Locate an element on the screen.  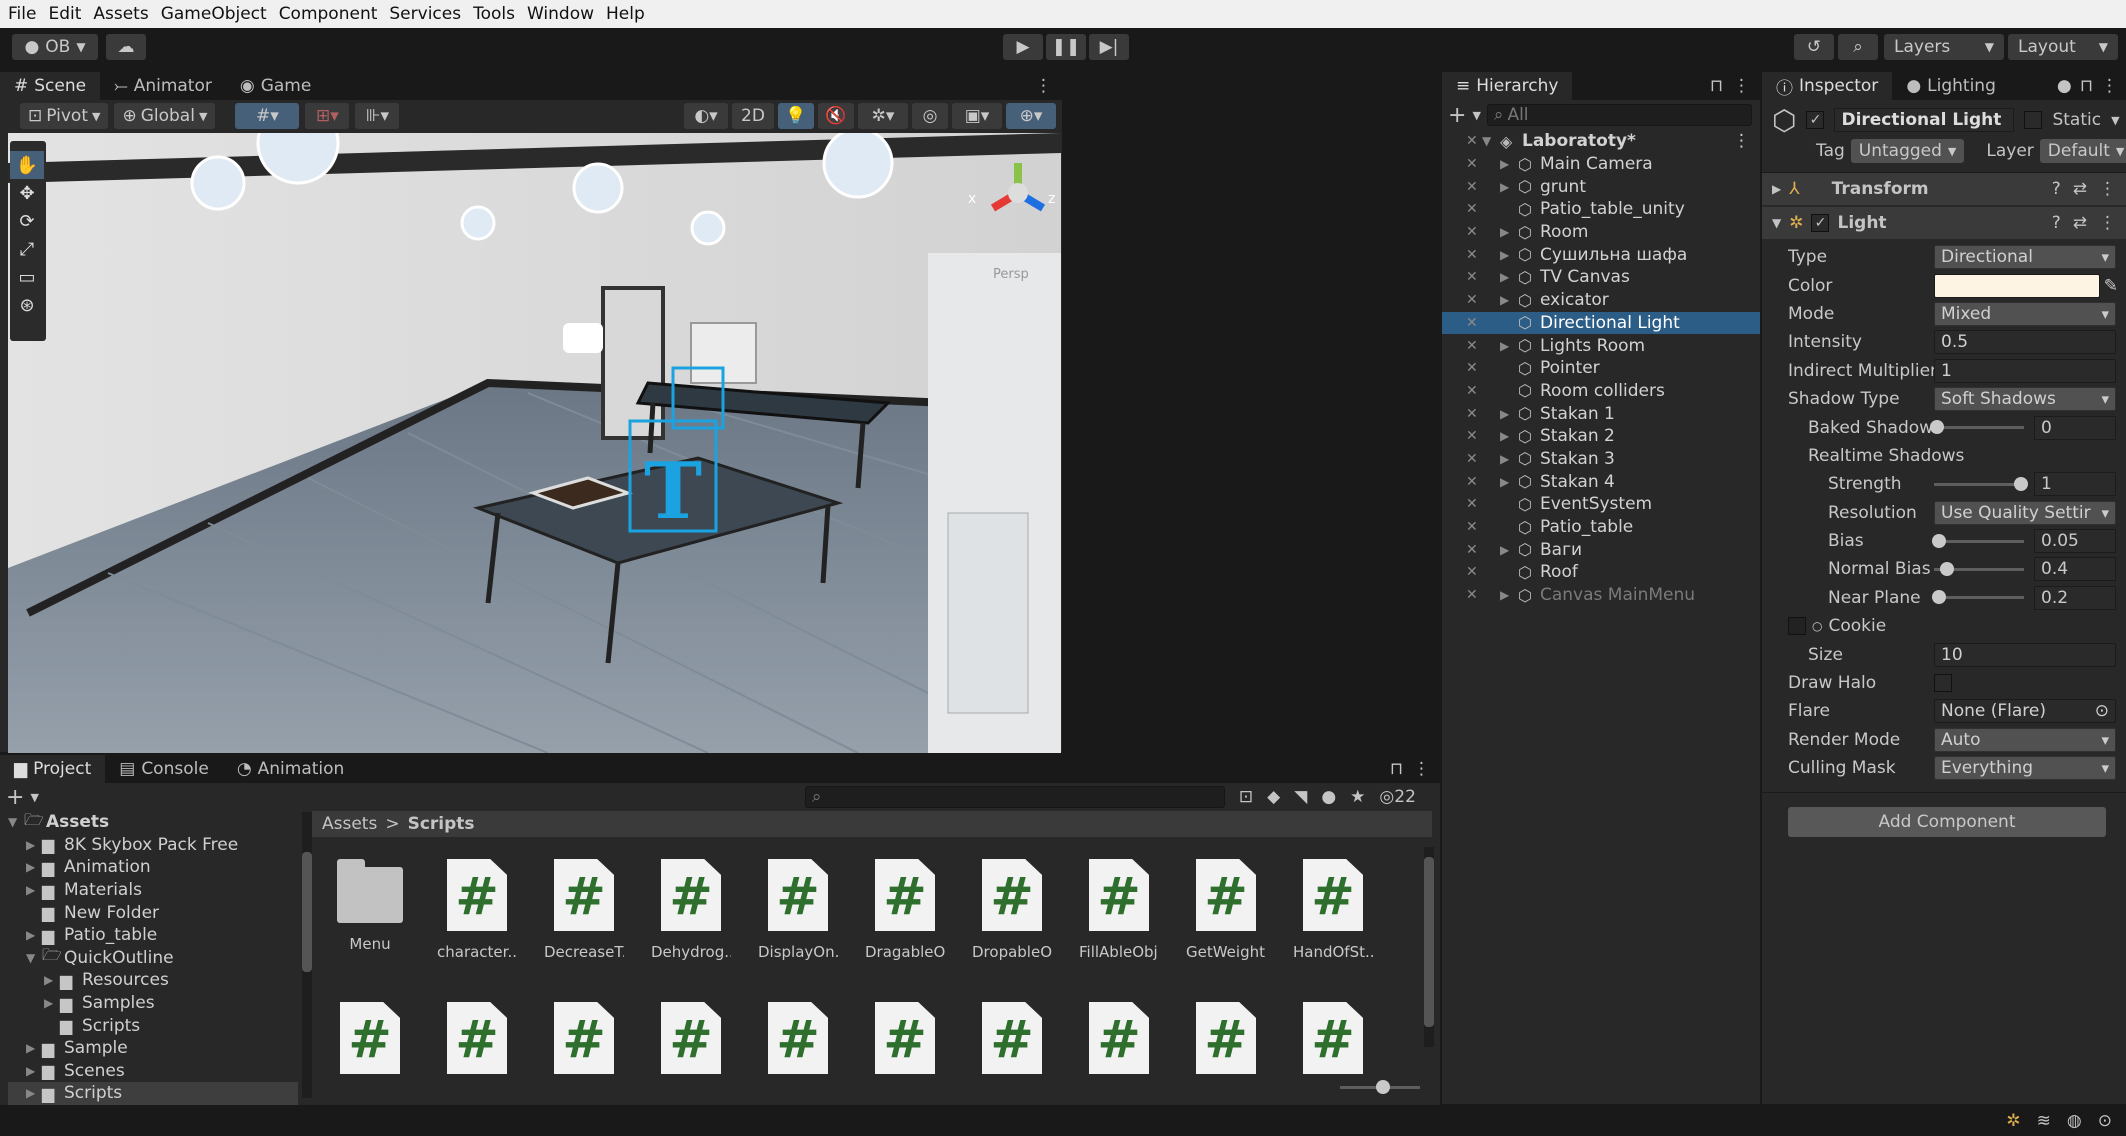
tag-dropdown: Untagged ▼ is located at coordinates (1907, 151).